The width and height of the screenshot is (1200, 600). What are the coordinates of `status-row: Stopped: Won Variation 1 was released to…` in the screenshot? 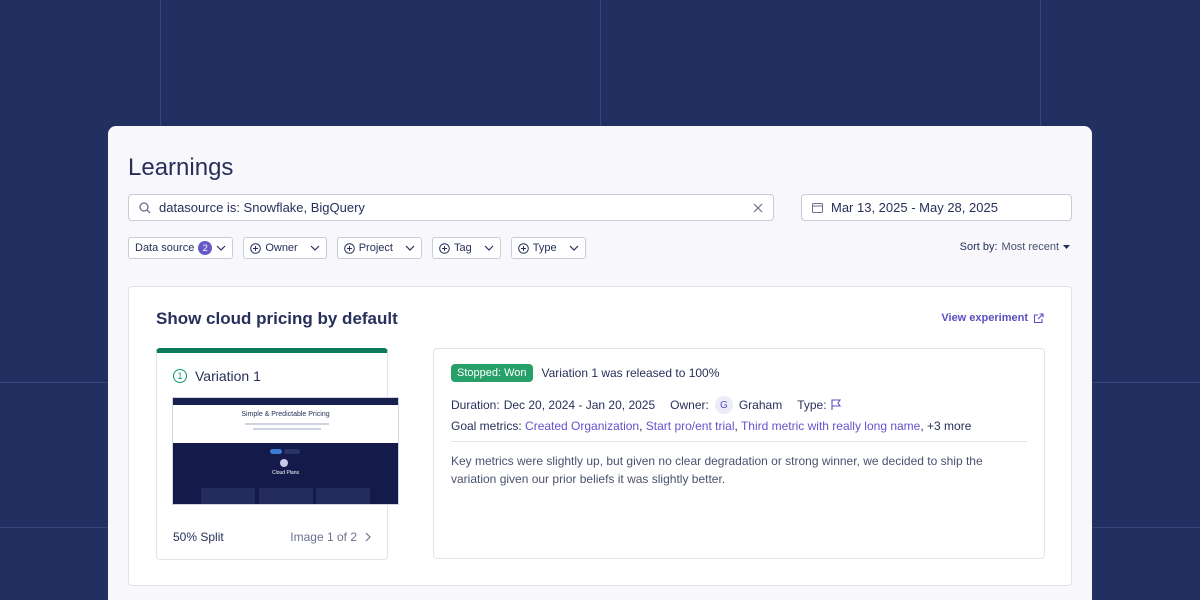 It's located at (585, 373).